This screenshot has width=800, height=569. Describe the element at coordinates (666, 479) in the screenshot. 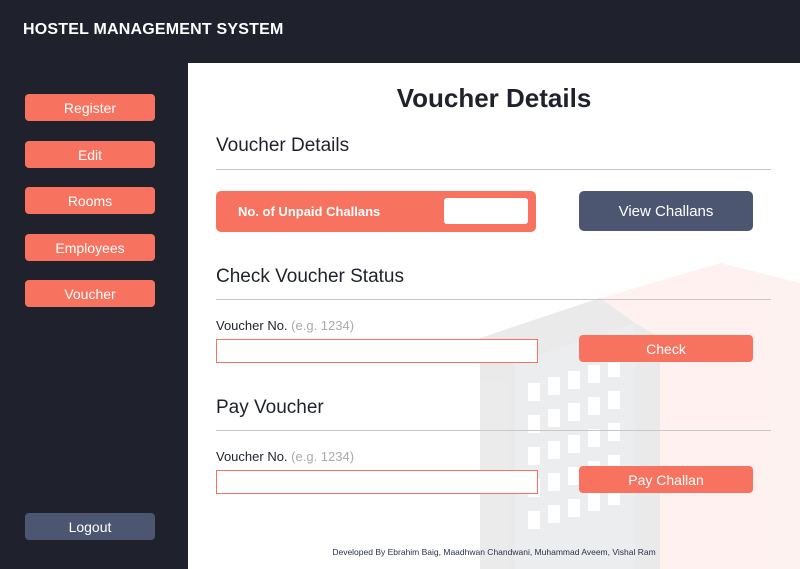

I see `pay-challan-button: Pay Challan` at that location.